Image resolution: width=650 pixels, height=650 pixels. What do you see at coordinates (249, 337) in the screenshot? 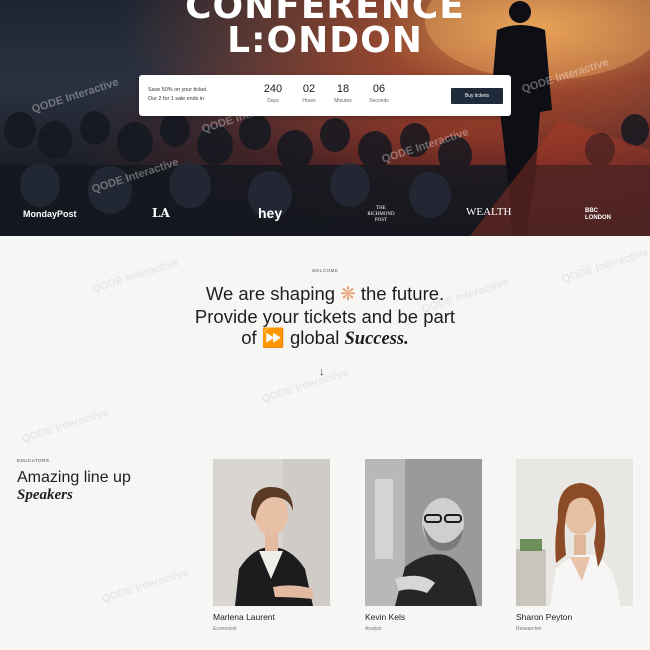
I see `headline-text: of` at bounding box center [249, 337].